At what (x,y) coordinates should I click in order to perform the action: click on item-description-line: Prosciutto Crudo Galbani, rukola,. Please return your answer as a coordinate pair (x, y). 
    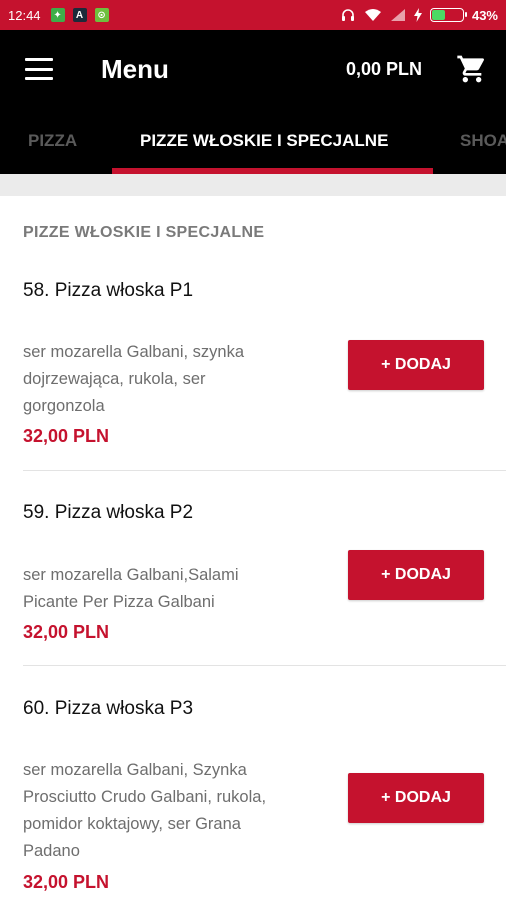
    Looking at the image, I should click on (145, 797).